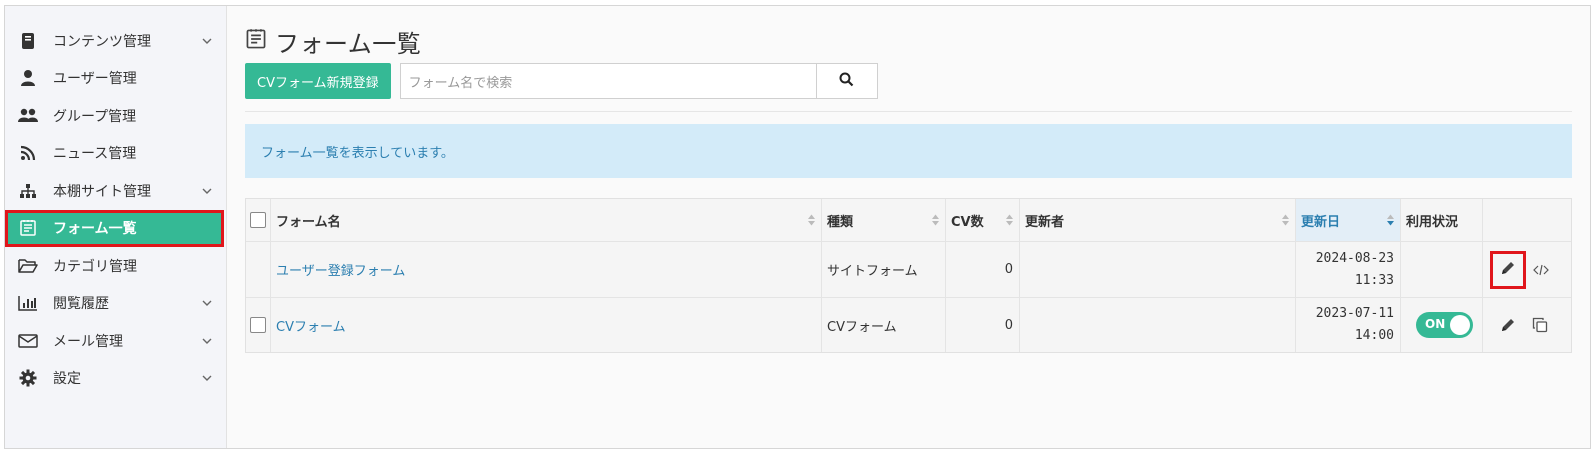 The width and height of the screenshot is (1596, 458). I want to click on column-label: フォーム名, so click(308, 222).